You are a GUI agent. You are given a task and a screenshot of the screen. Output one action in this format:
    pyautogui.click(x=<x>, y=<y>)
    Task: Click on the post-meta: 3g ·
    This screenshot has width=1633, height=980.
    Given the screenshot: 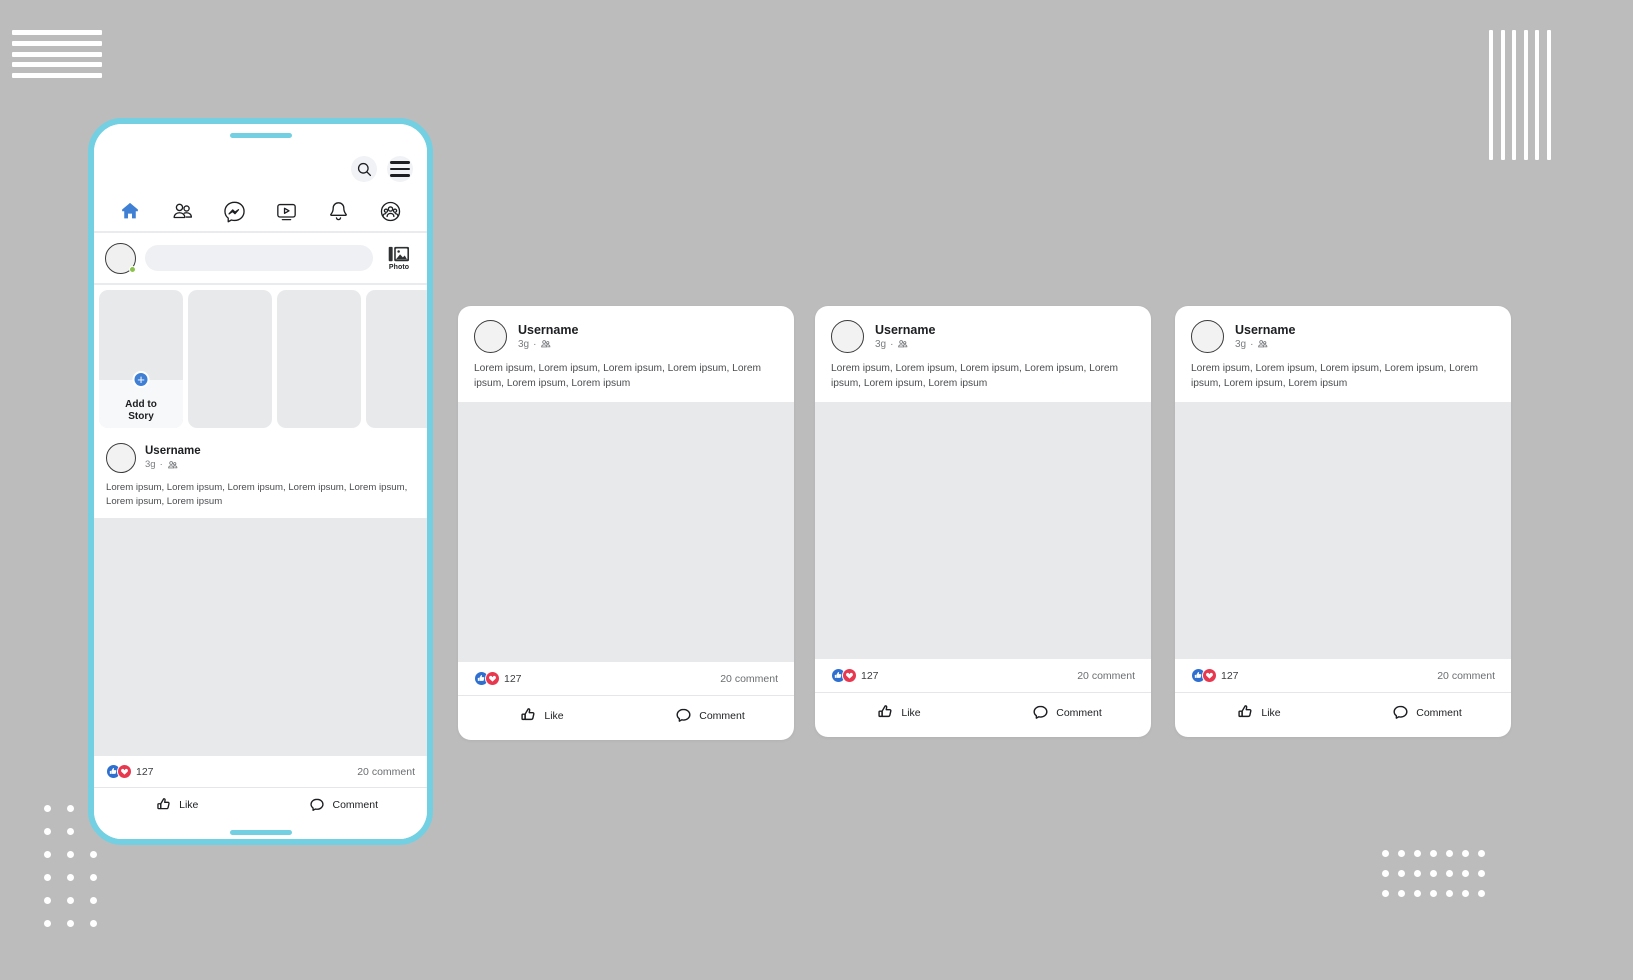 What is the action you would take?
    pyautogui.click(x=905, y=345)
    